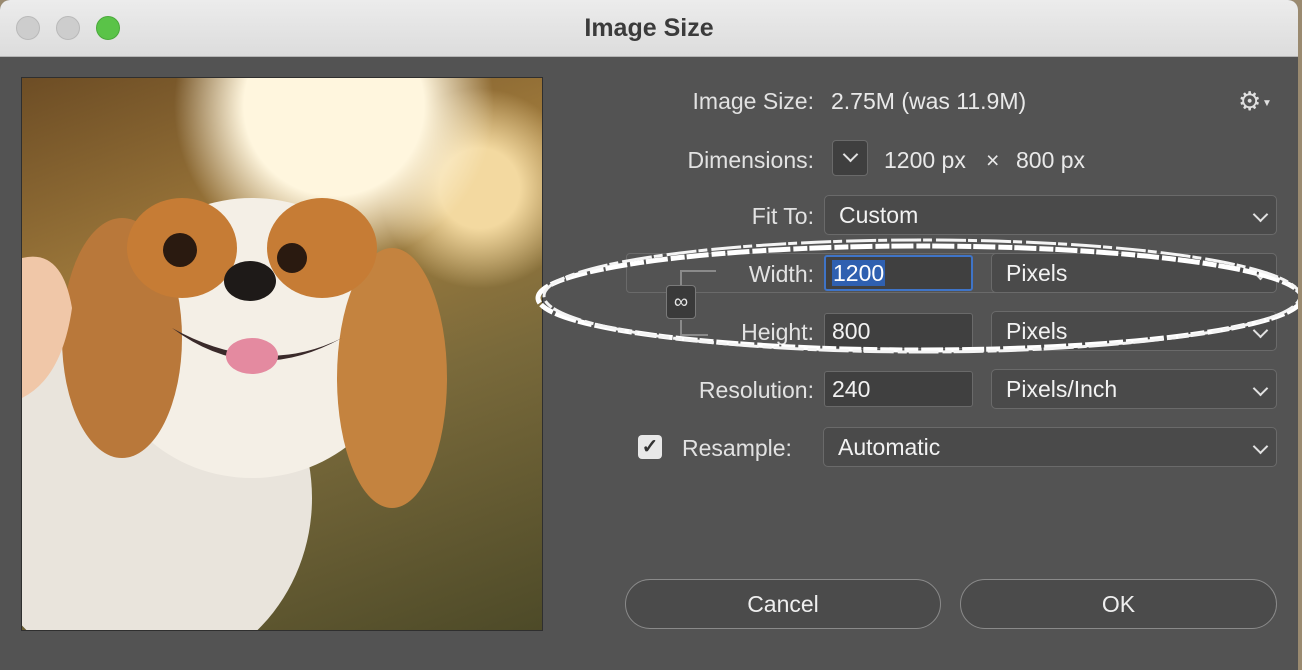 The height and width of the screenshot is (670, 1302). What do you see at coordinates (898, 273) in the screenshot?
I see `width-input: 1200` at bounding box center [898, 273].